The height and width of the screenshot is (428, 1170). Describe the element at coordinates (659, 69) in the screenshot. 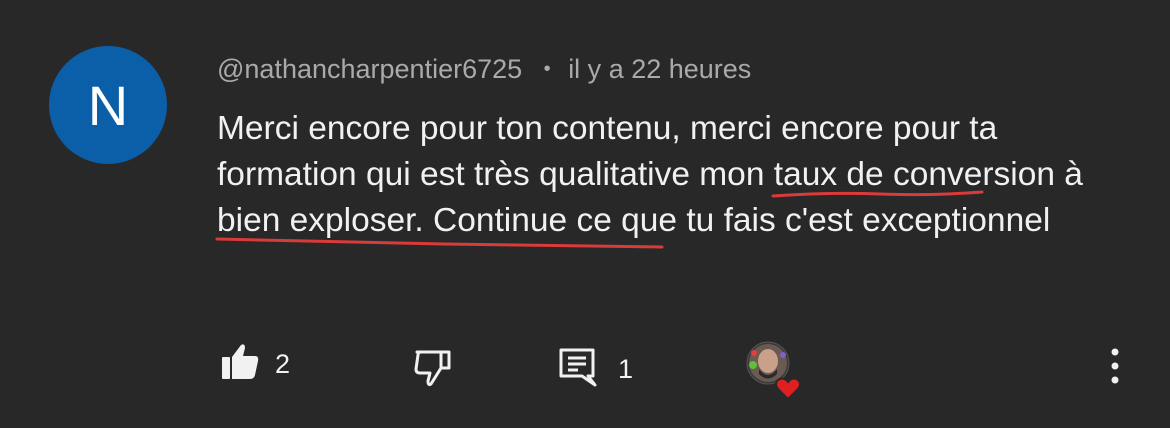

I see `comment-timestamp: il y a 22 heures` at that location.